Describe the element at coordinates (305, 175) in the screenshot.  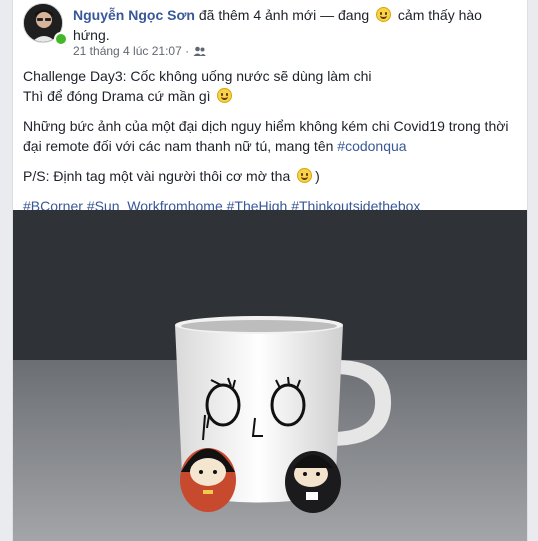
I see `smiling-face-icon` at that location.